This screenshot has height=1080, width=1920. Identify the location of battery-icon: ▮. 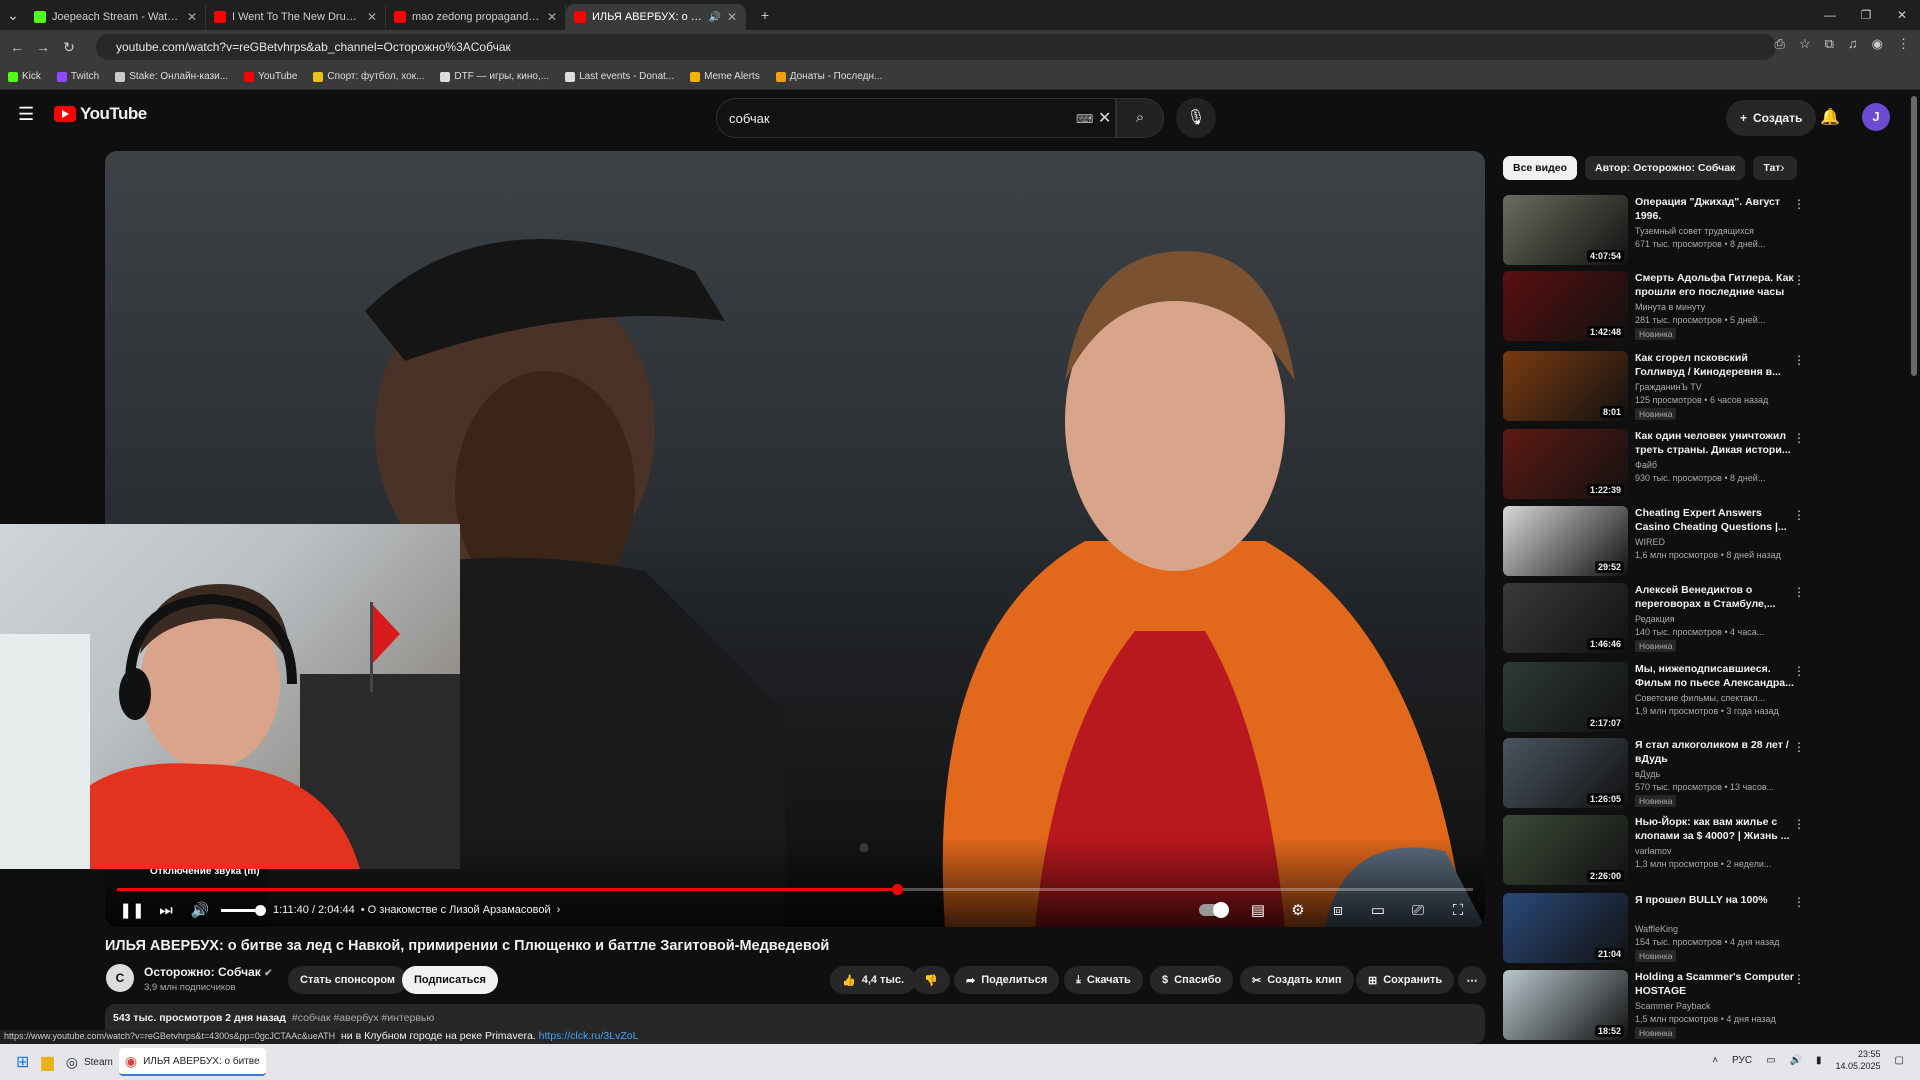
(1819, 1060).